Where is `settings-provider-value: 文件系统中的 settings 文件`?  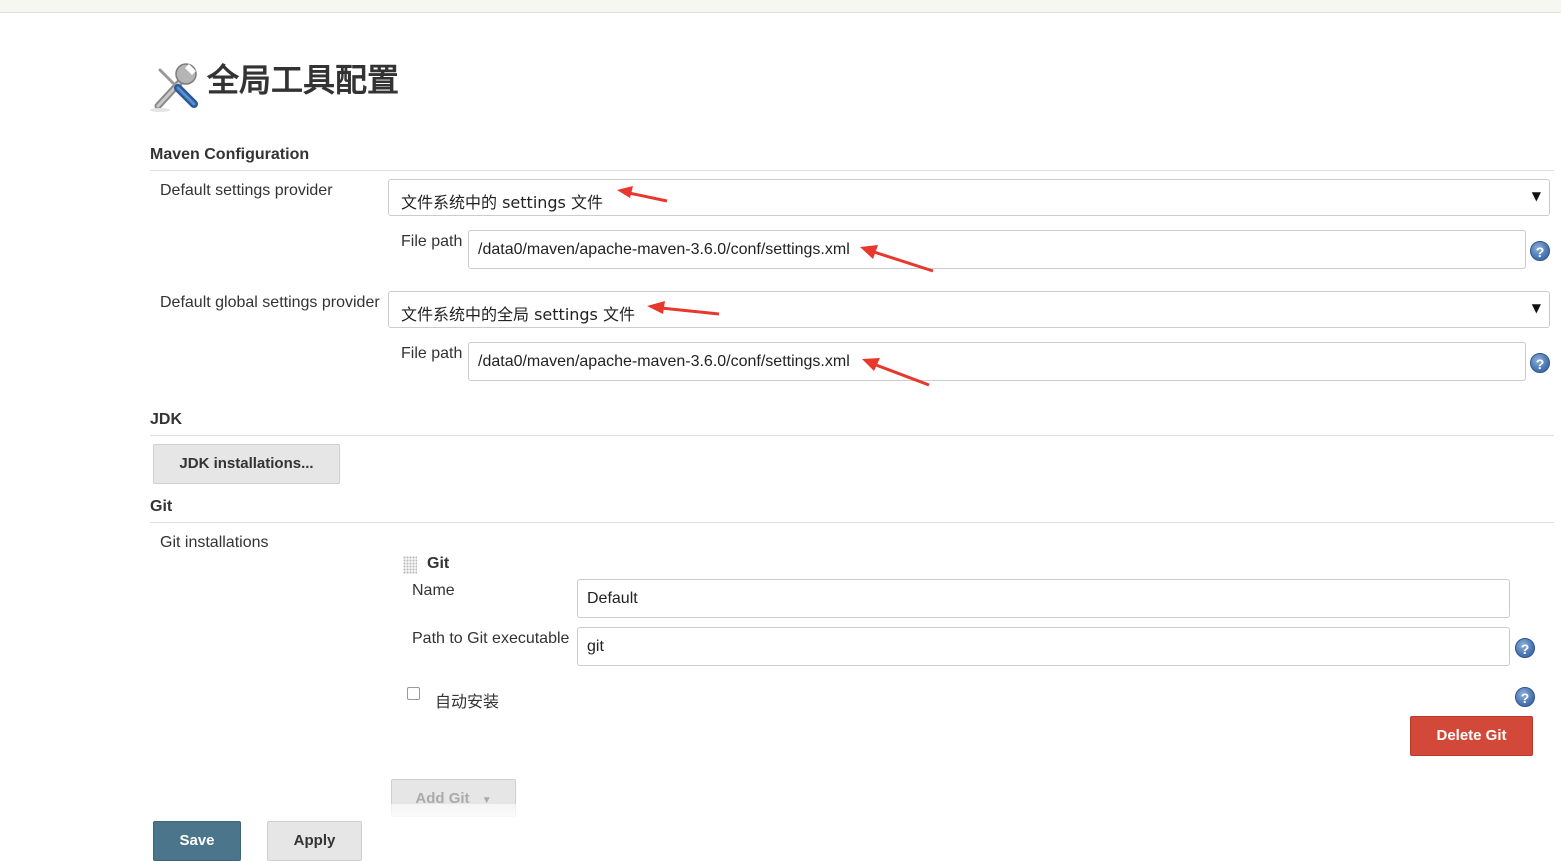 settings-provider-value: 文件系统中的 settings 文件 is located at coordinates (502, 202).